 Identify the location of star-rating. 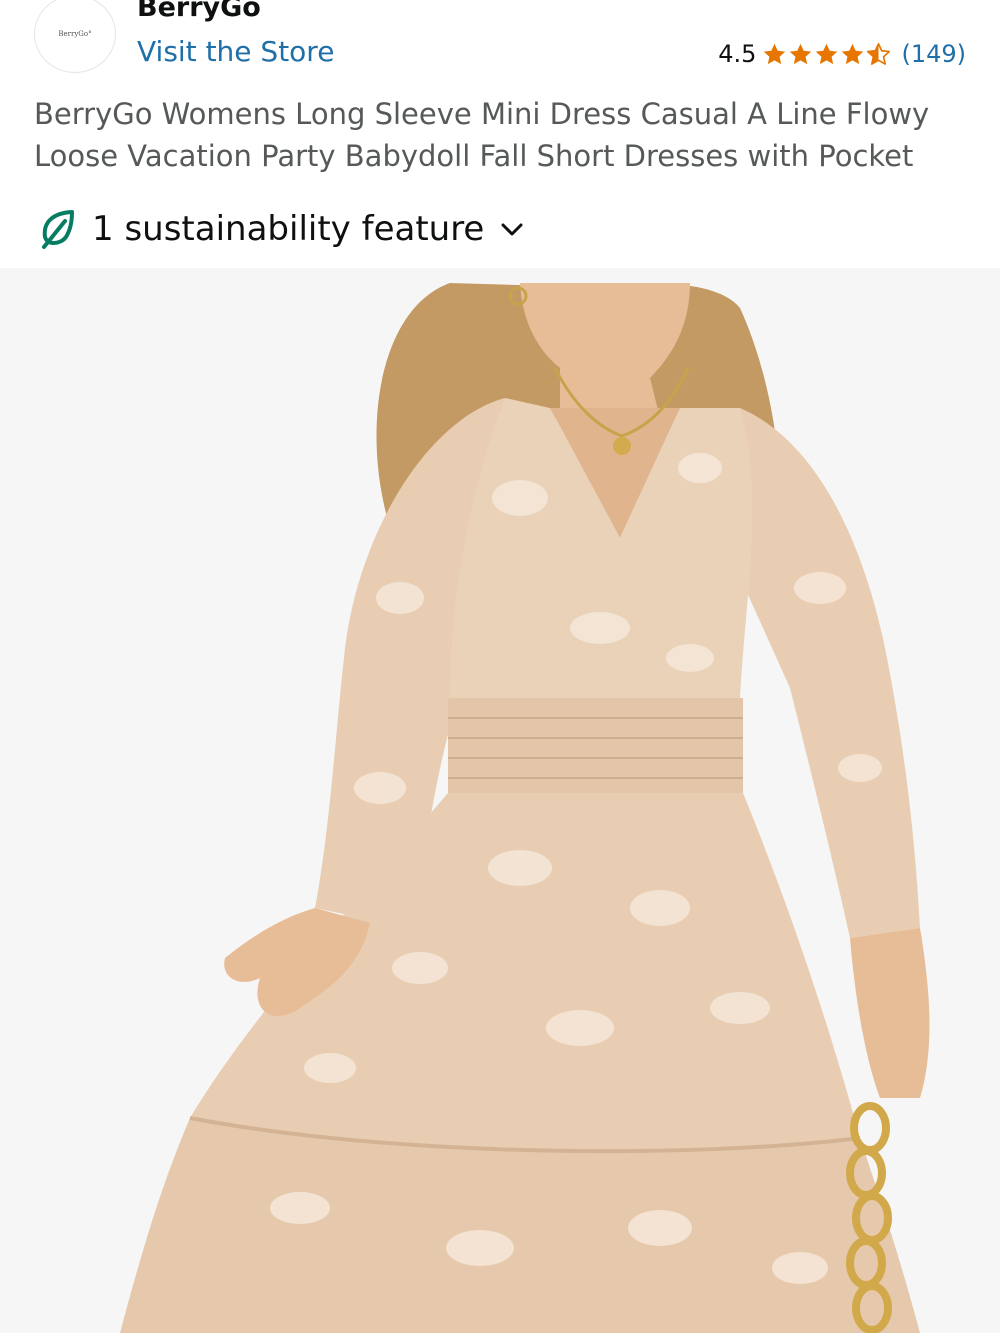
(826, 54).